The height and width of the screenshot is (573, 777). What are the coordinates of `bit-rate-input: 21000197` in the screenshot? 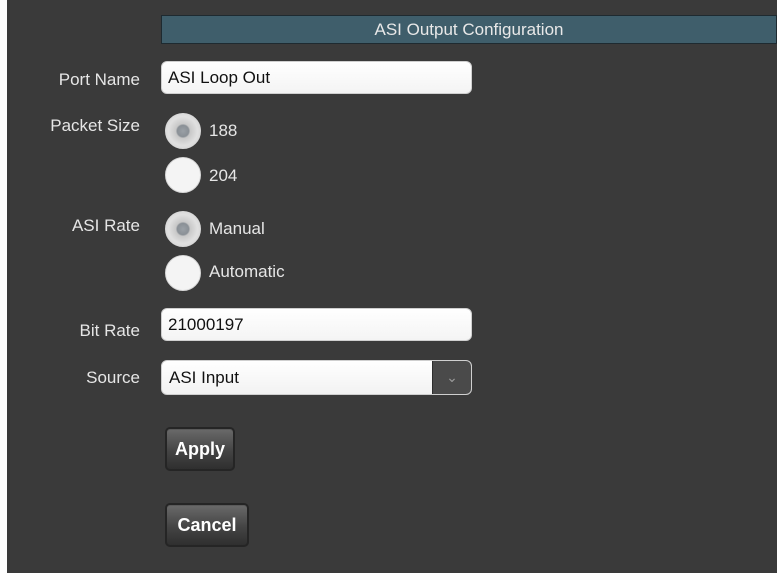 It's located at (316, 324).